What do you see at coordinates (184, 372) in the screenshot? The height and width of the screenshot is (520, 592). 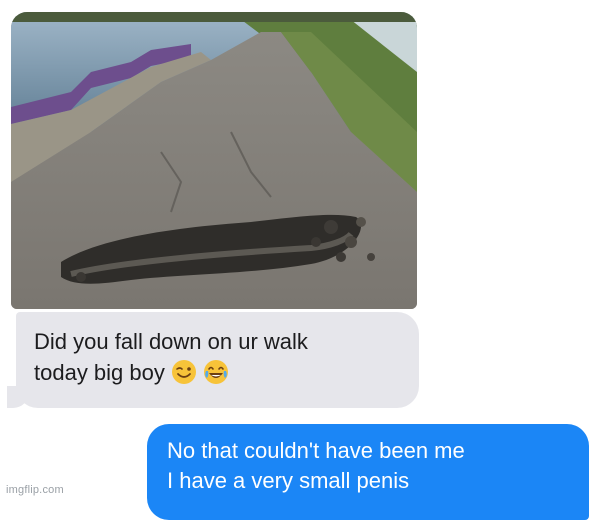 I see `winking-face-icon` at bounding box center [184, 372].